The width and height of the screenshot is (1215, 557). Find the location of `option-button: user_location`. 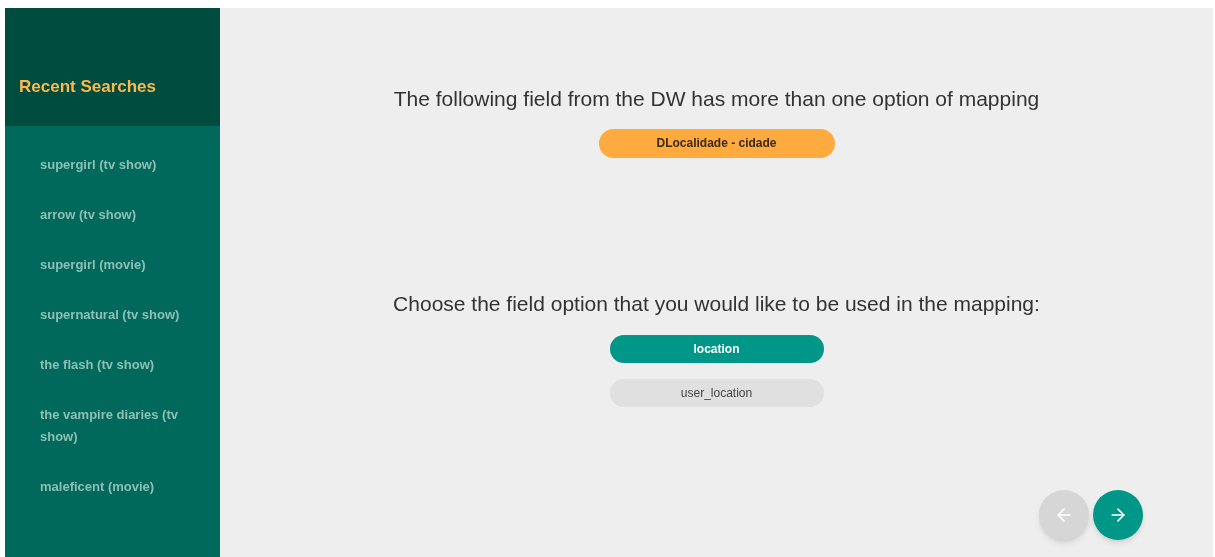

option-button: user_location is located at coordinates (716, 393).